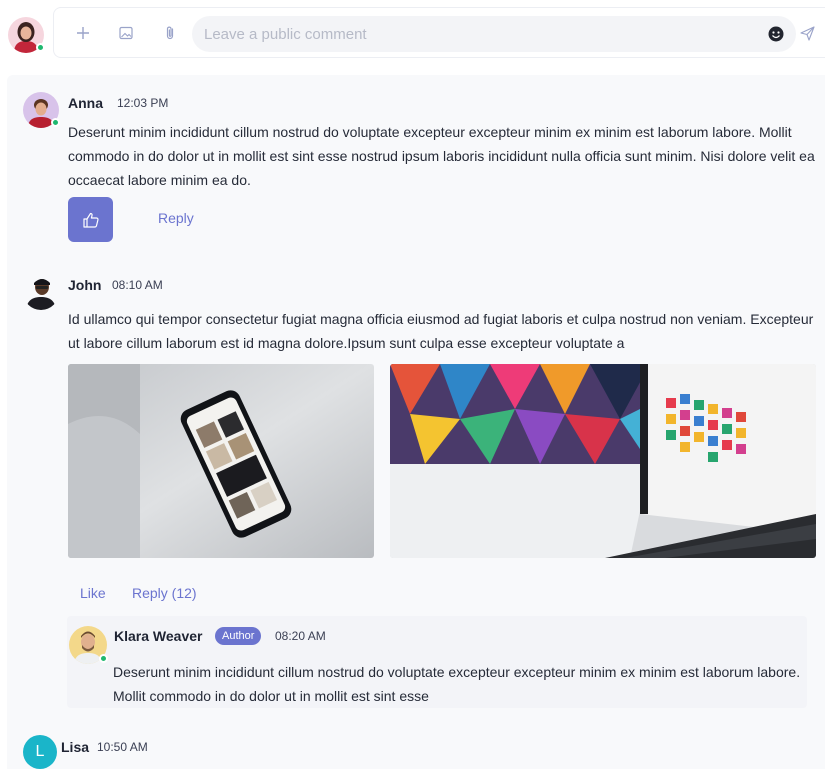 The width and height of the screenshot is (825, 769). Describe the element at coordinates (40, 752) in the screenshot. I see `lisa-avatar: L` at that location.